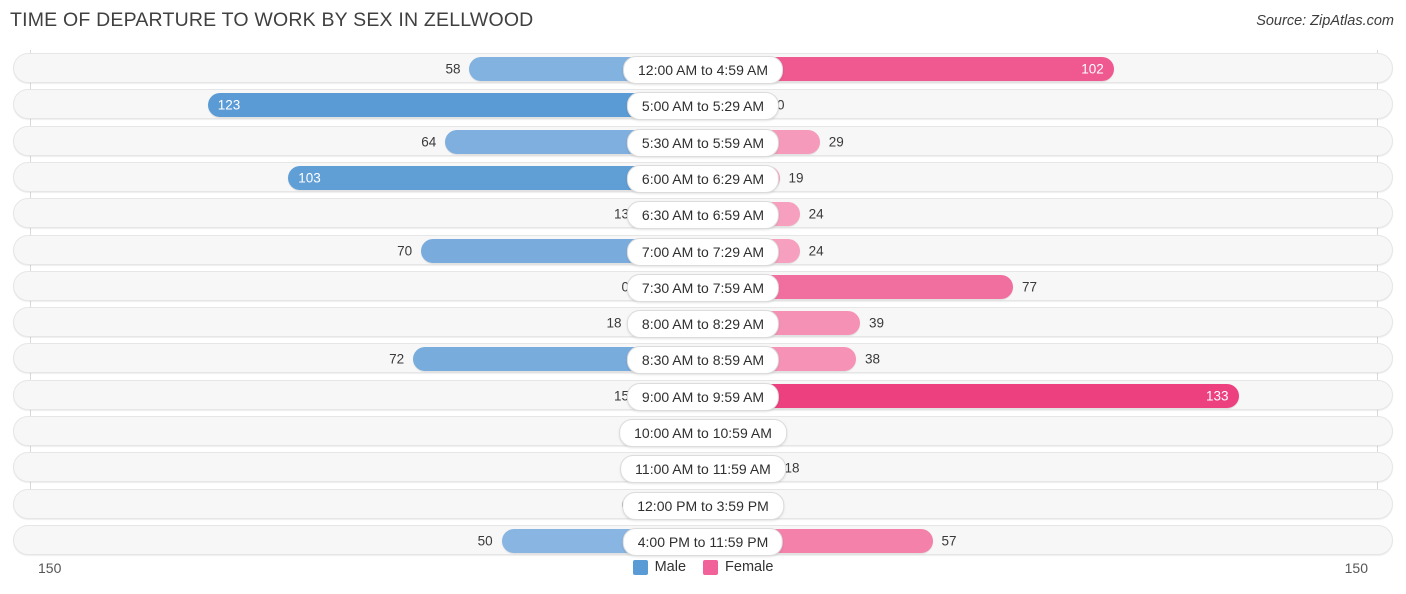 The image size is (1406, 594). I want to click on row-inner: 0012:00 PM to 3:59 PM, so click(703, 505).